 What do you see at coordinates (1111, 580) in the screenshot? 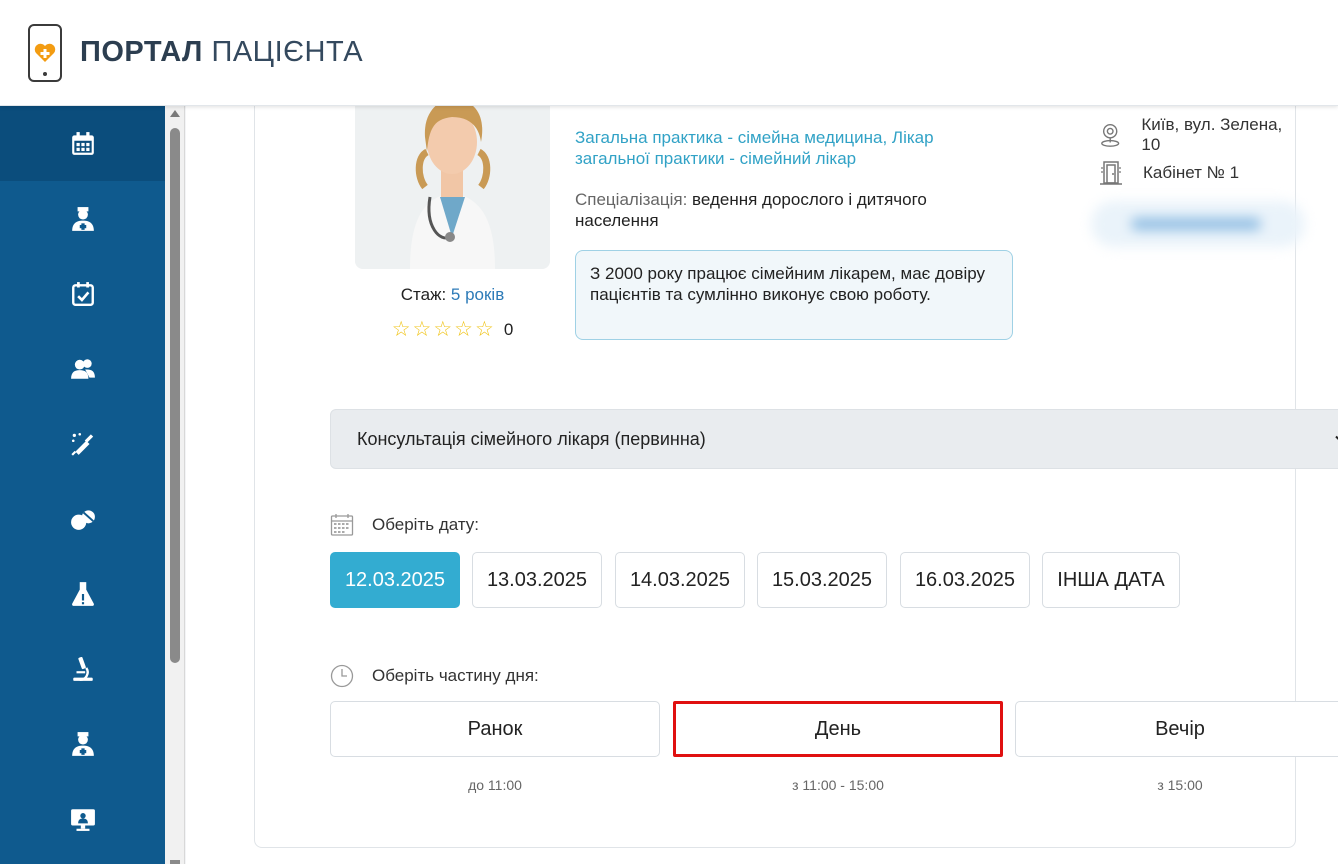
I see `other-date-button: ІНША ДАТА` at bounding box center [1111, 580].